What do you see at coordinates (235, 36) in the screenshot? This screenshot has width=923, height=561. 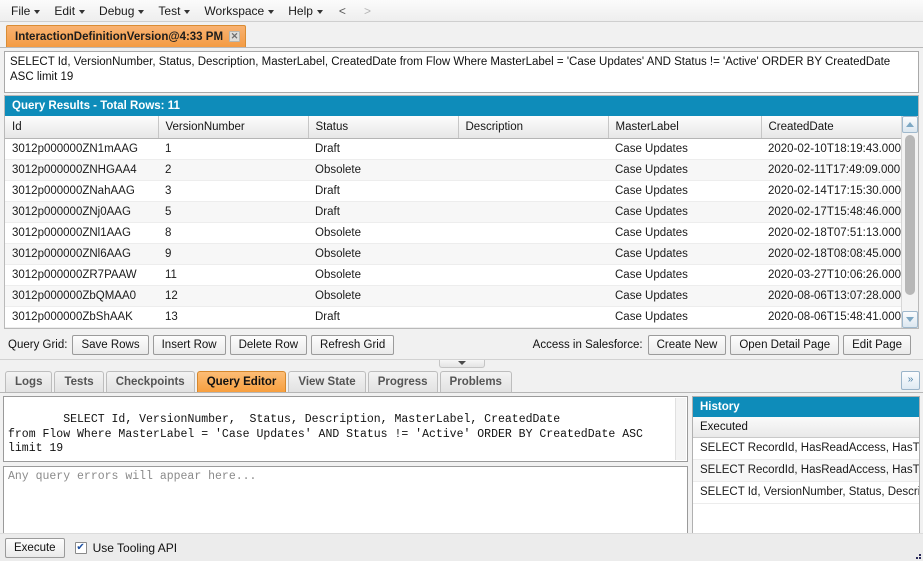 I see `close-icon: ✕` at bounding box center [235, 36].